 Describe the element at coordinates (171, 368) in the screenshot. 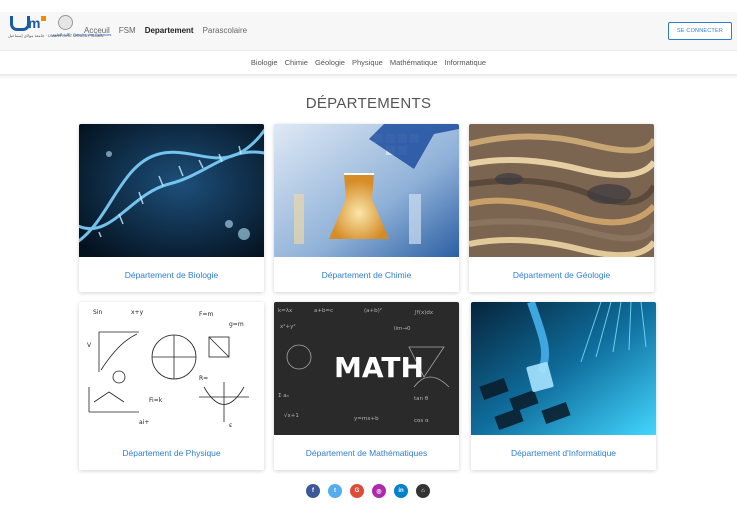

I see `physics-sketch-image: Sin x+y F=m g=m R= Fi=k ai+ ε V` at that location.